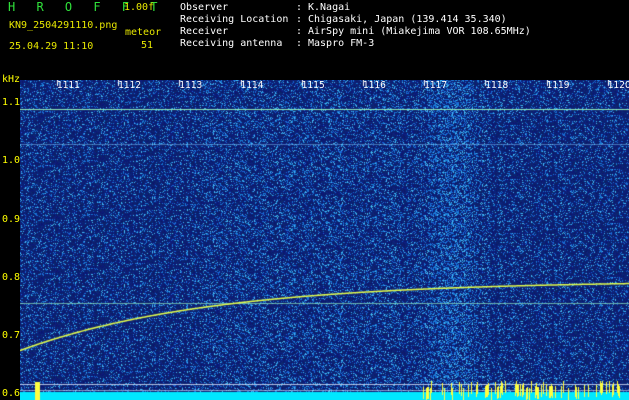 This screenshot has height=400, width=629. Describe the element at coordinates (11, 277) in the screenshot. I see `freq-tick-0.8: 0.8` at that location.